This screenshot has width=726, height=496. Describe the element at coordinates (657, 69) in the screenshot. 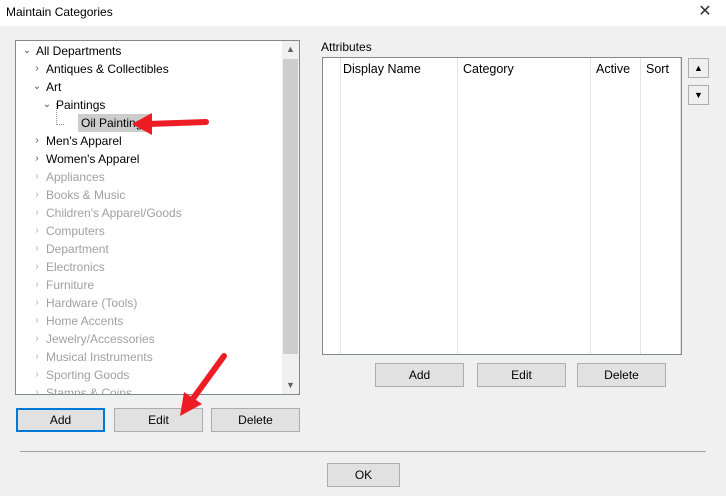

I see `column-header-sort: Sort` at that location.